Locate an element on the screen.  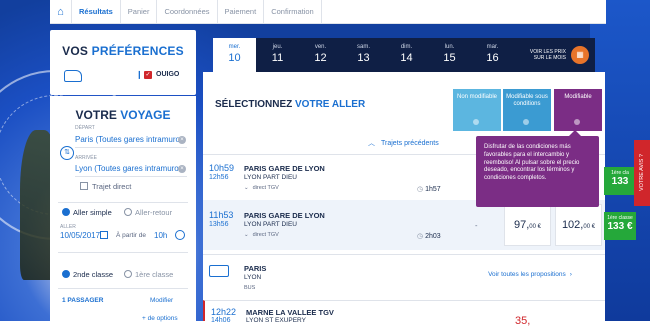
price-button: 97,00 € is located at coordinates (527, 225).